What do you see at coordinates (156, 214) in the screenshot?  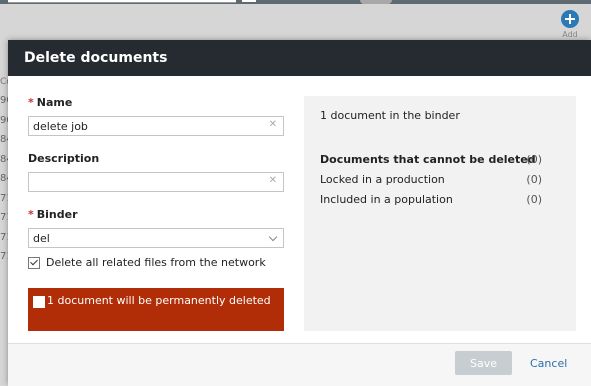 I see `binder-label: * Binder` at bounding box center [156, 214].